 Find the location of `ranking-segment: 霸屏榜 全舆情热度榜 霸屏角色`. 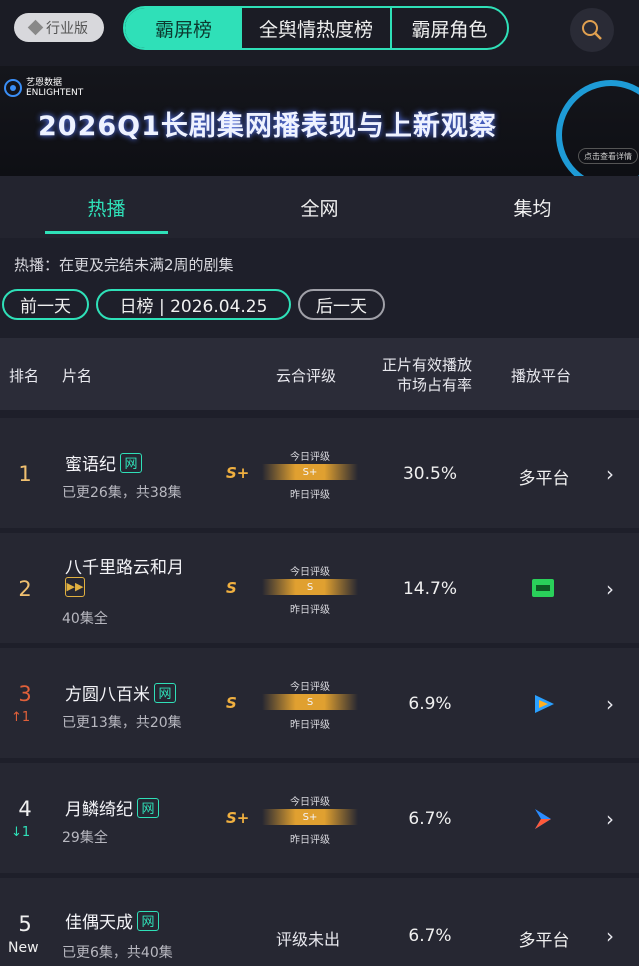

ranking-segment: 霸屏榜 全舆情热度榜 霸屏角色 is located at coordinates (316, 28).